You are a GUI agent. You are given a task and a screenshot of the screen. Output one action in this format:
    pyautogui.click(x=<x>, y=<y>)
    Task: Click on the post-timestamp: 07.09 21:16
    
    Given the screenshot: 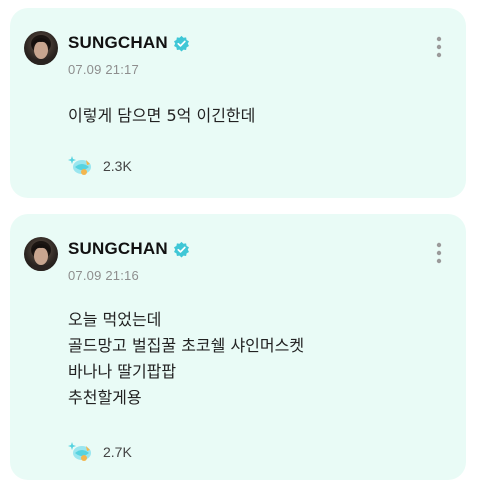 What is the action you would take?
    pyautogui.click(x=103, y=275)
    